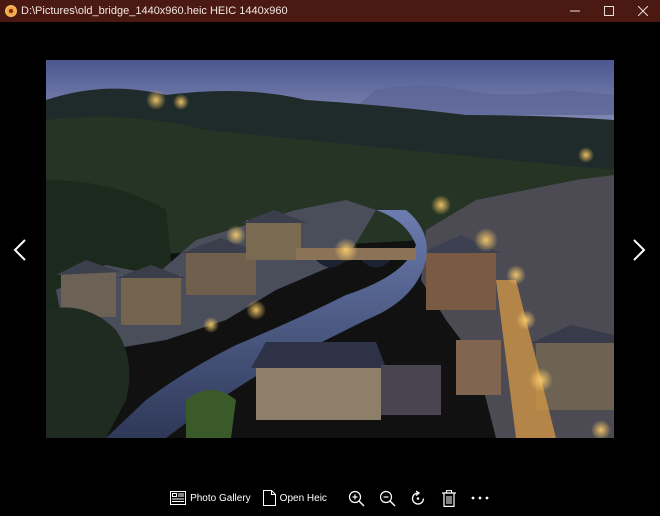 This screenshot has width=660, height=516. I want to click on zoom-out-icon, so click(387, 498).